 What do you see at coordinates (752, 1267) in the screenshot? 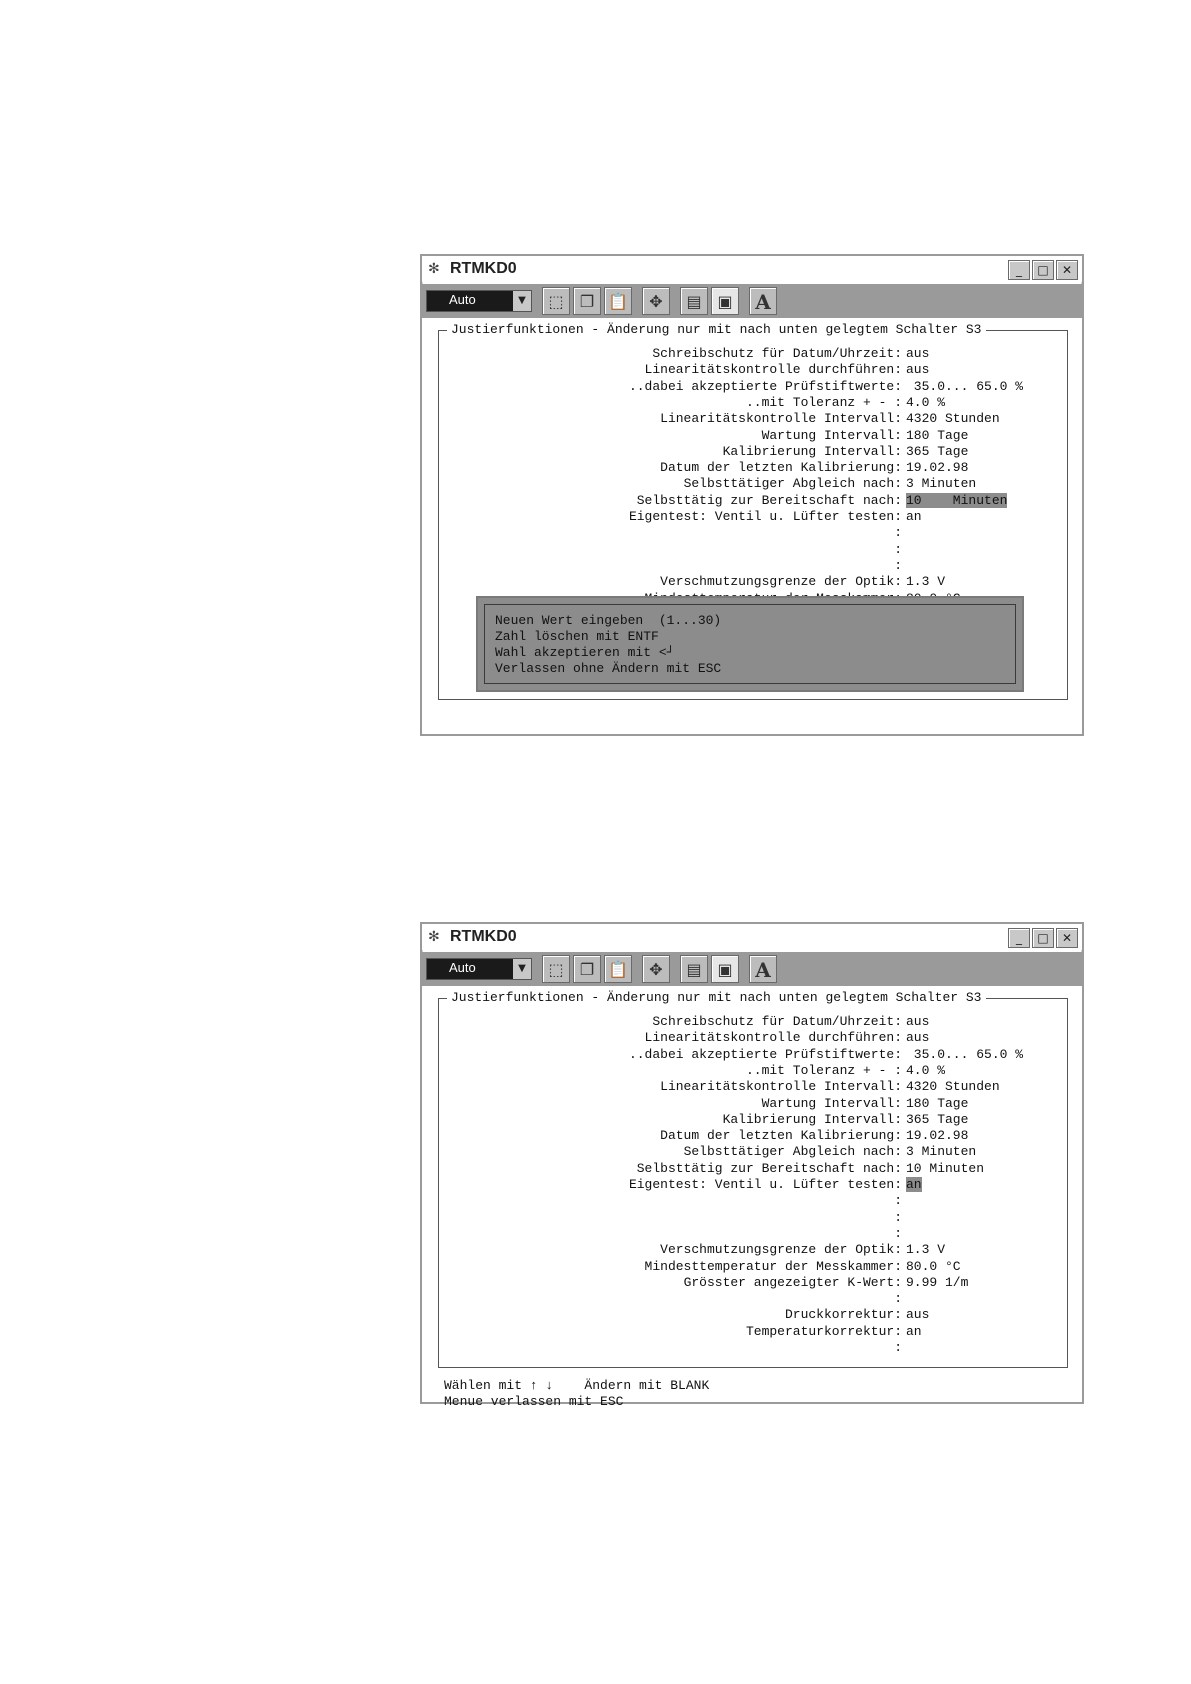
I see `setting-row: Mindesttemperatur der Messkammer: 80.0 °C` at bounding box center [752, 1267].